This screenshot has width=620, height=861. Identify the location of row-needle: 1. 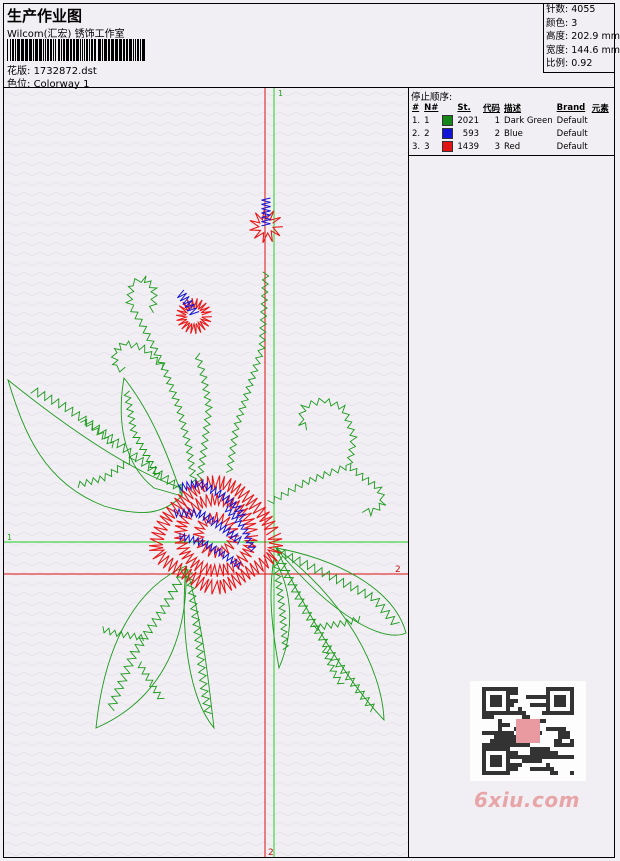
(427, 120).